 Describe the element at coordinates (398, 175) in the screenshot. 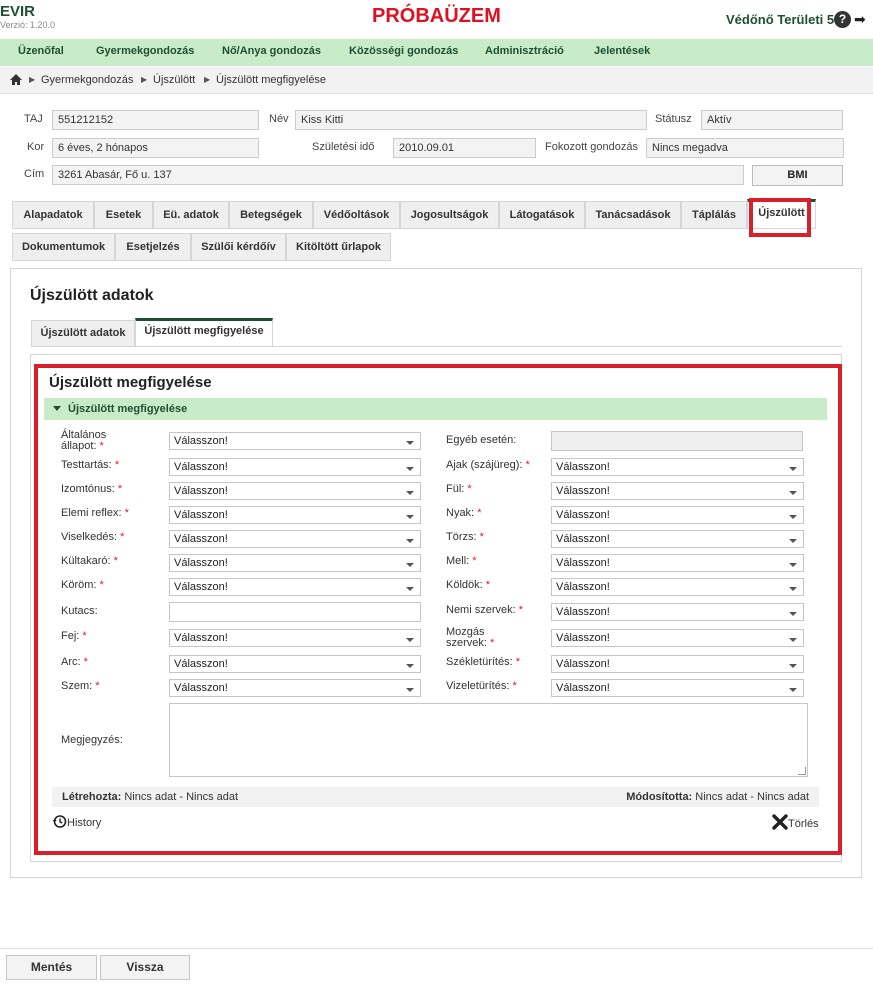

I see `cim-field: 3261 Abasár, Fő u. 137` at that location.